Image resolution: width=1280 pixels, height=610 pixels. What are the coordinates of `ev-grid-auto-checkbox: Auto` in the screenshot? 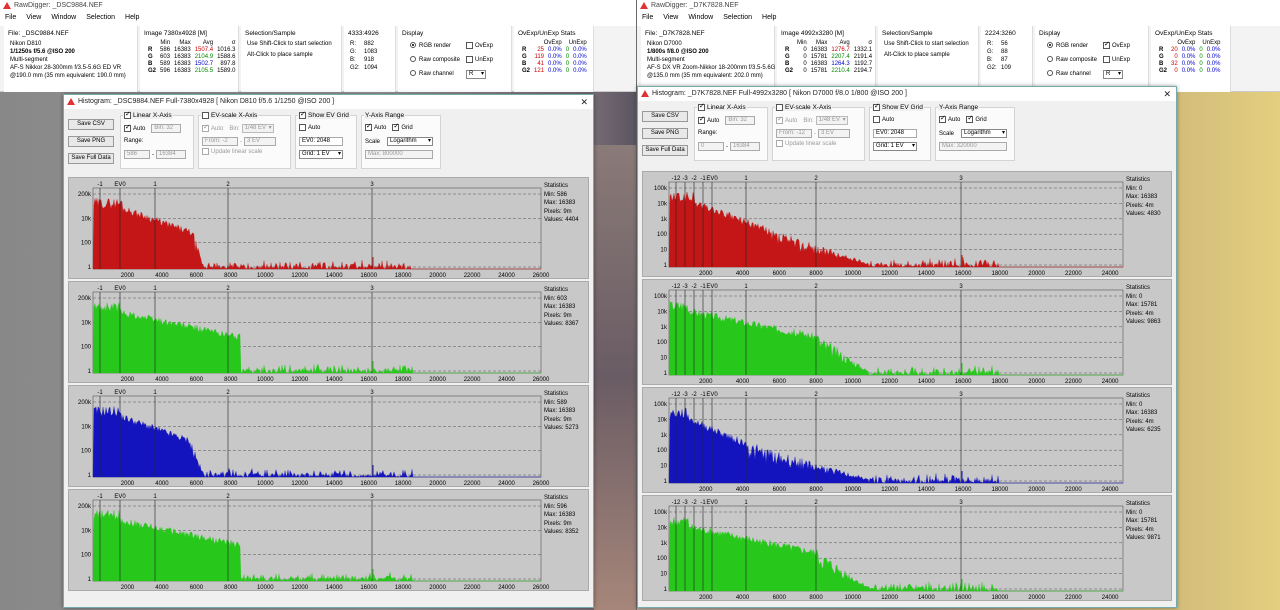 It's located at (883, 120).